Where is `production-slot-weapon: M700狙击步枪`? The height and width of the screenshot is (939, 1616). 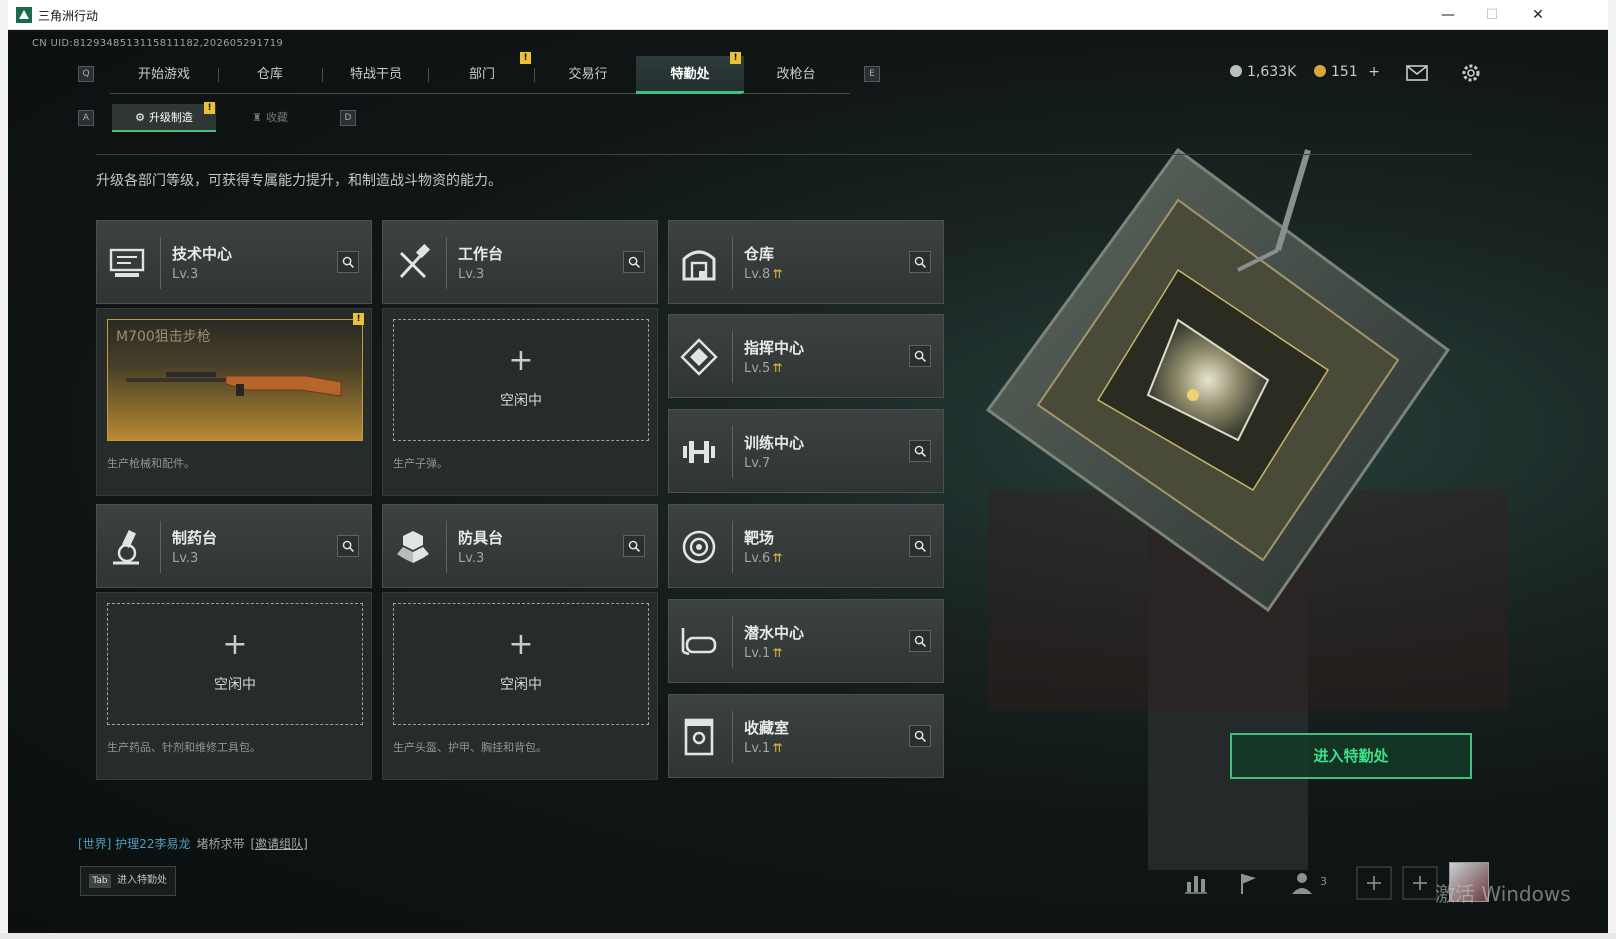 production-slot-weapon: M700狙击步枪 is located at coordinates (235, 380).